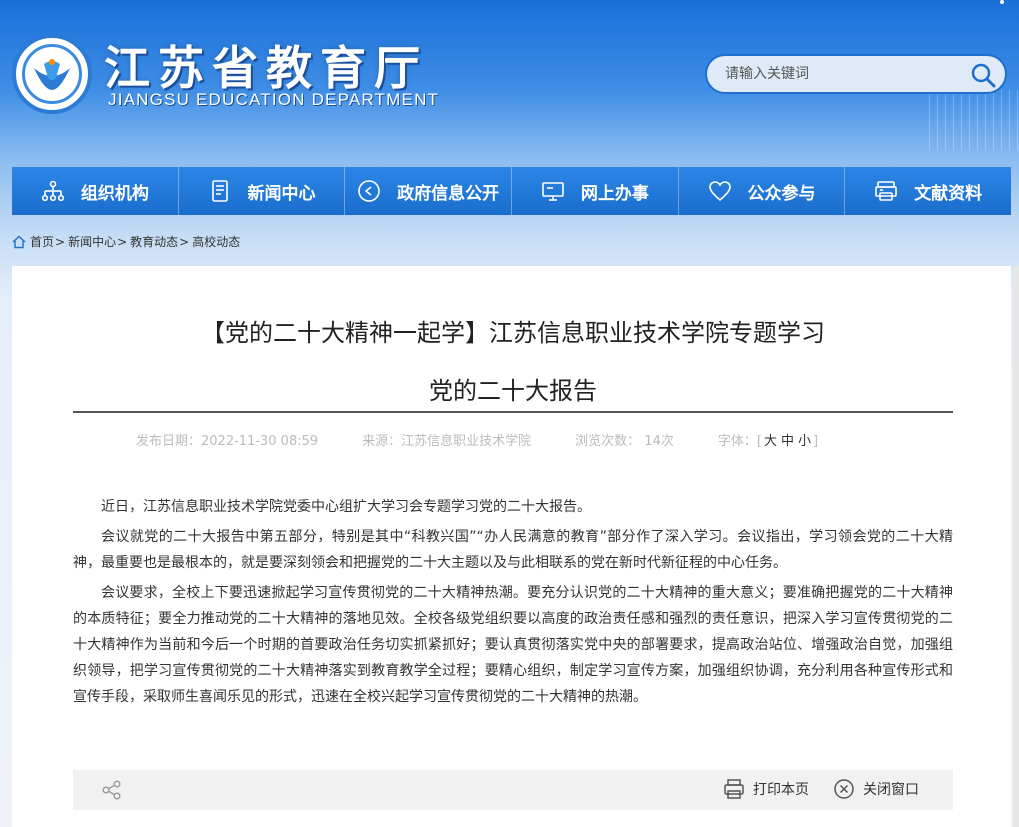 This screenshot has height=827, width=1019. Describe the element at coordinates (53, 191) in the screenshot. I see `org-chart-icon` at that location.